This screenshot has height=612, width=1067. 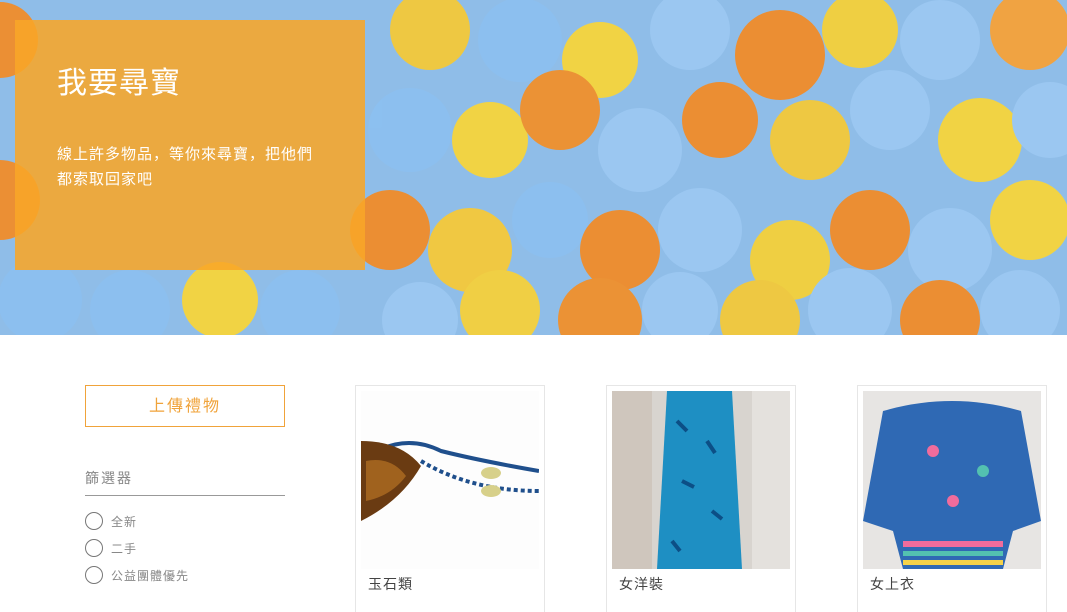 I want to click on product-label: 女洋裝, so click(x=641, y=585).